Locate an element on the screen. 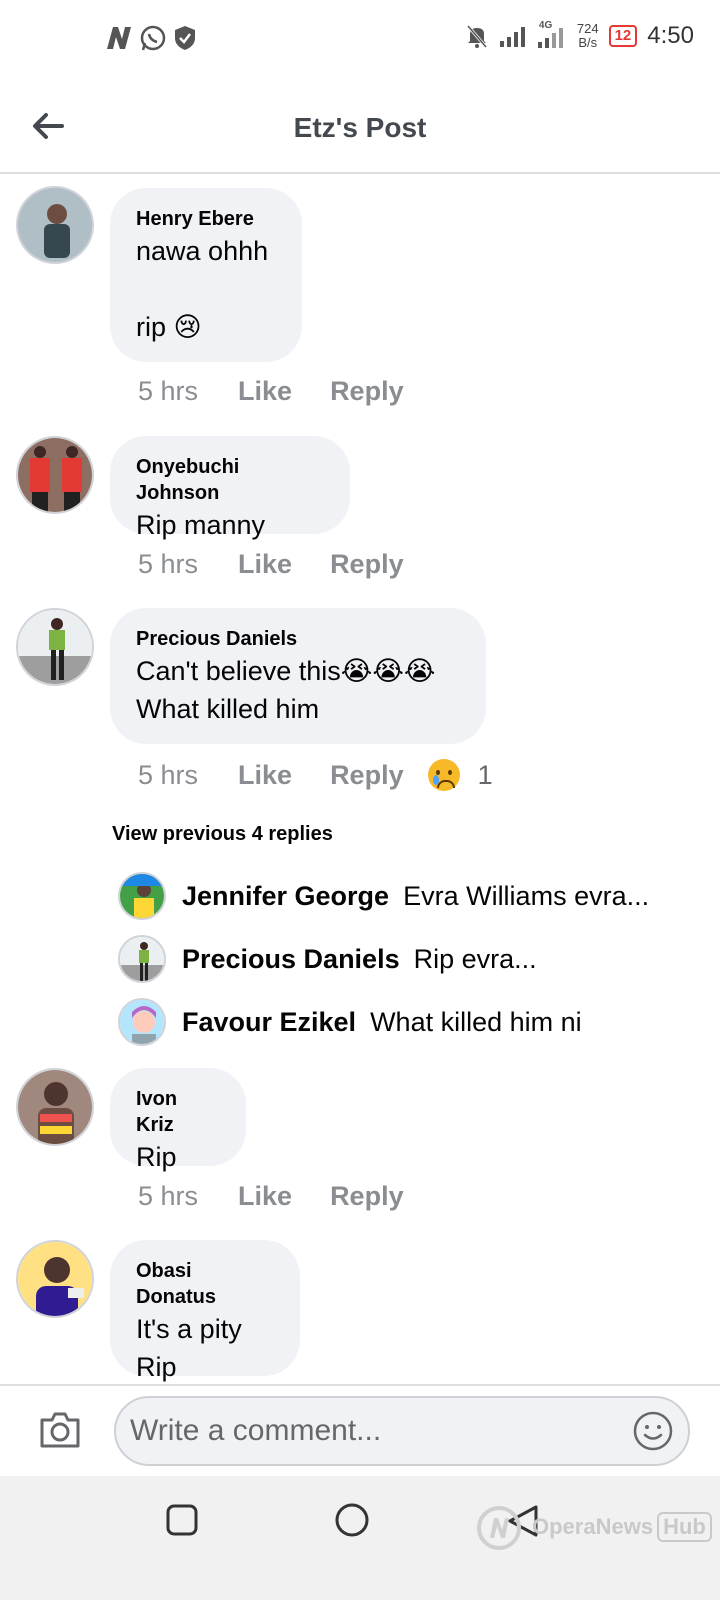  watermark-brand: OperaNews is located at coordinates (593, 1526).